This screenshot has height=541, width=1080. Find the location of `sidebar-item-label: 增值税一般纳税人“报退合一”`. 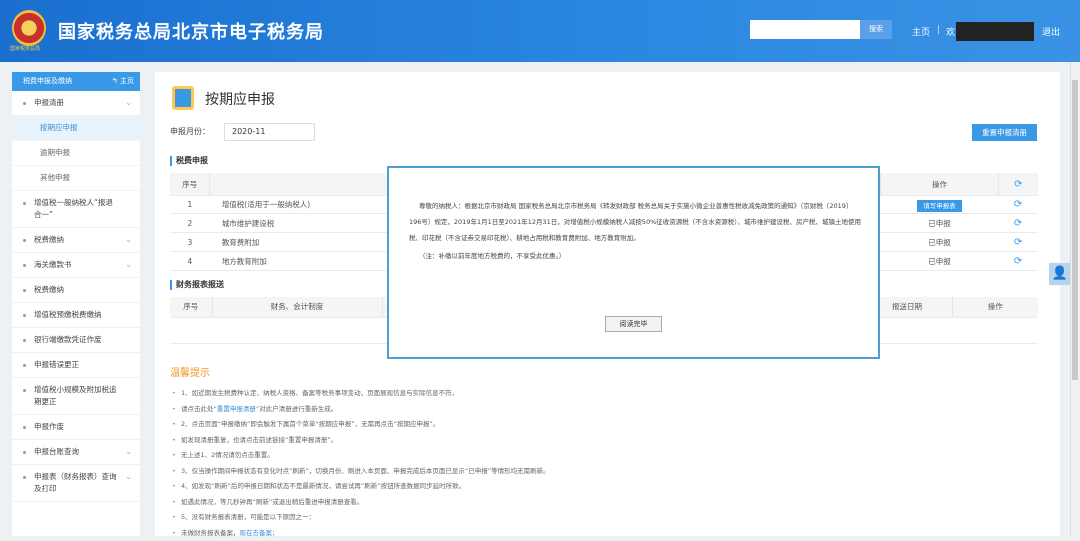

sidebar-item-label: 增值税一般纳税人“报退合一” is located at coordinates (73, 208).